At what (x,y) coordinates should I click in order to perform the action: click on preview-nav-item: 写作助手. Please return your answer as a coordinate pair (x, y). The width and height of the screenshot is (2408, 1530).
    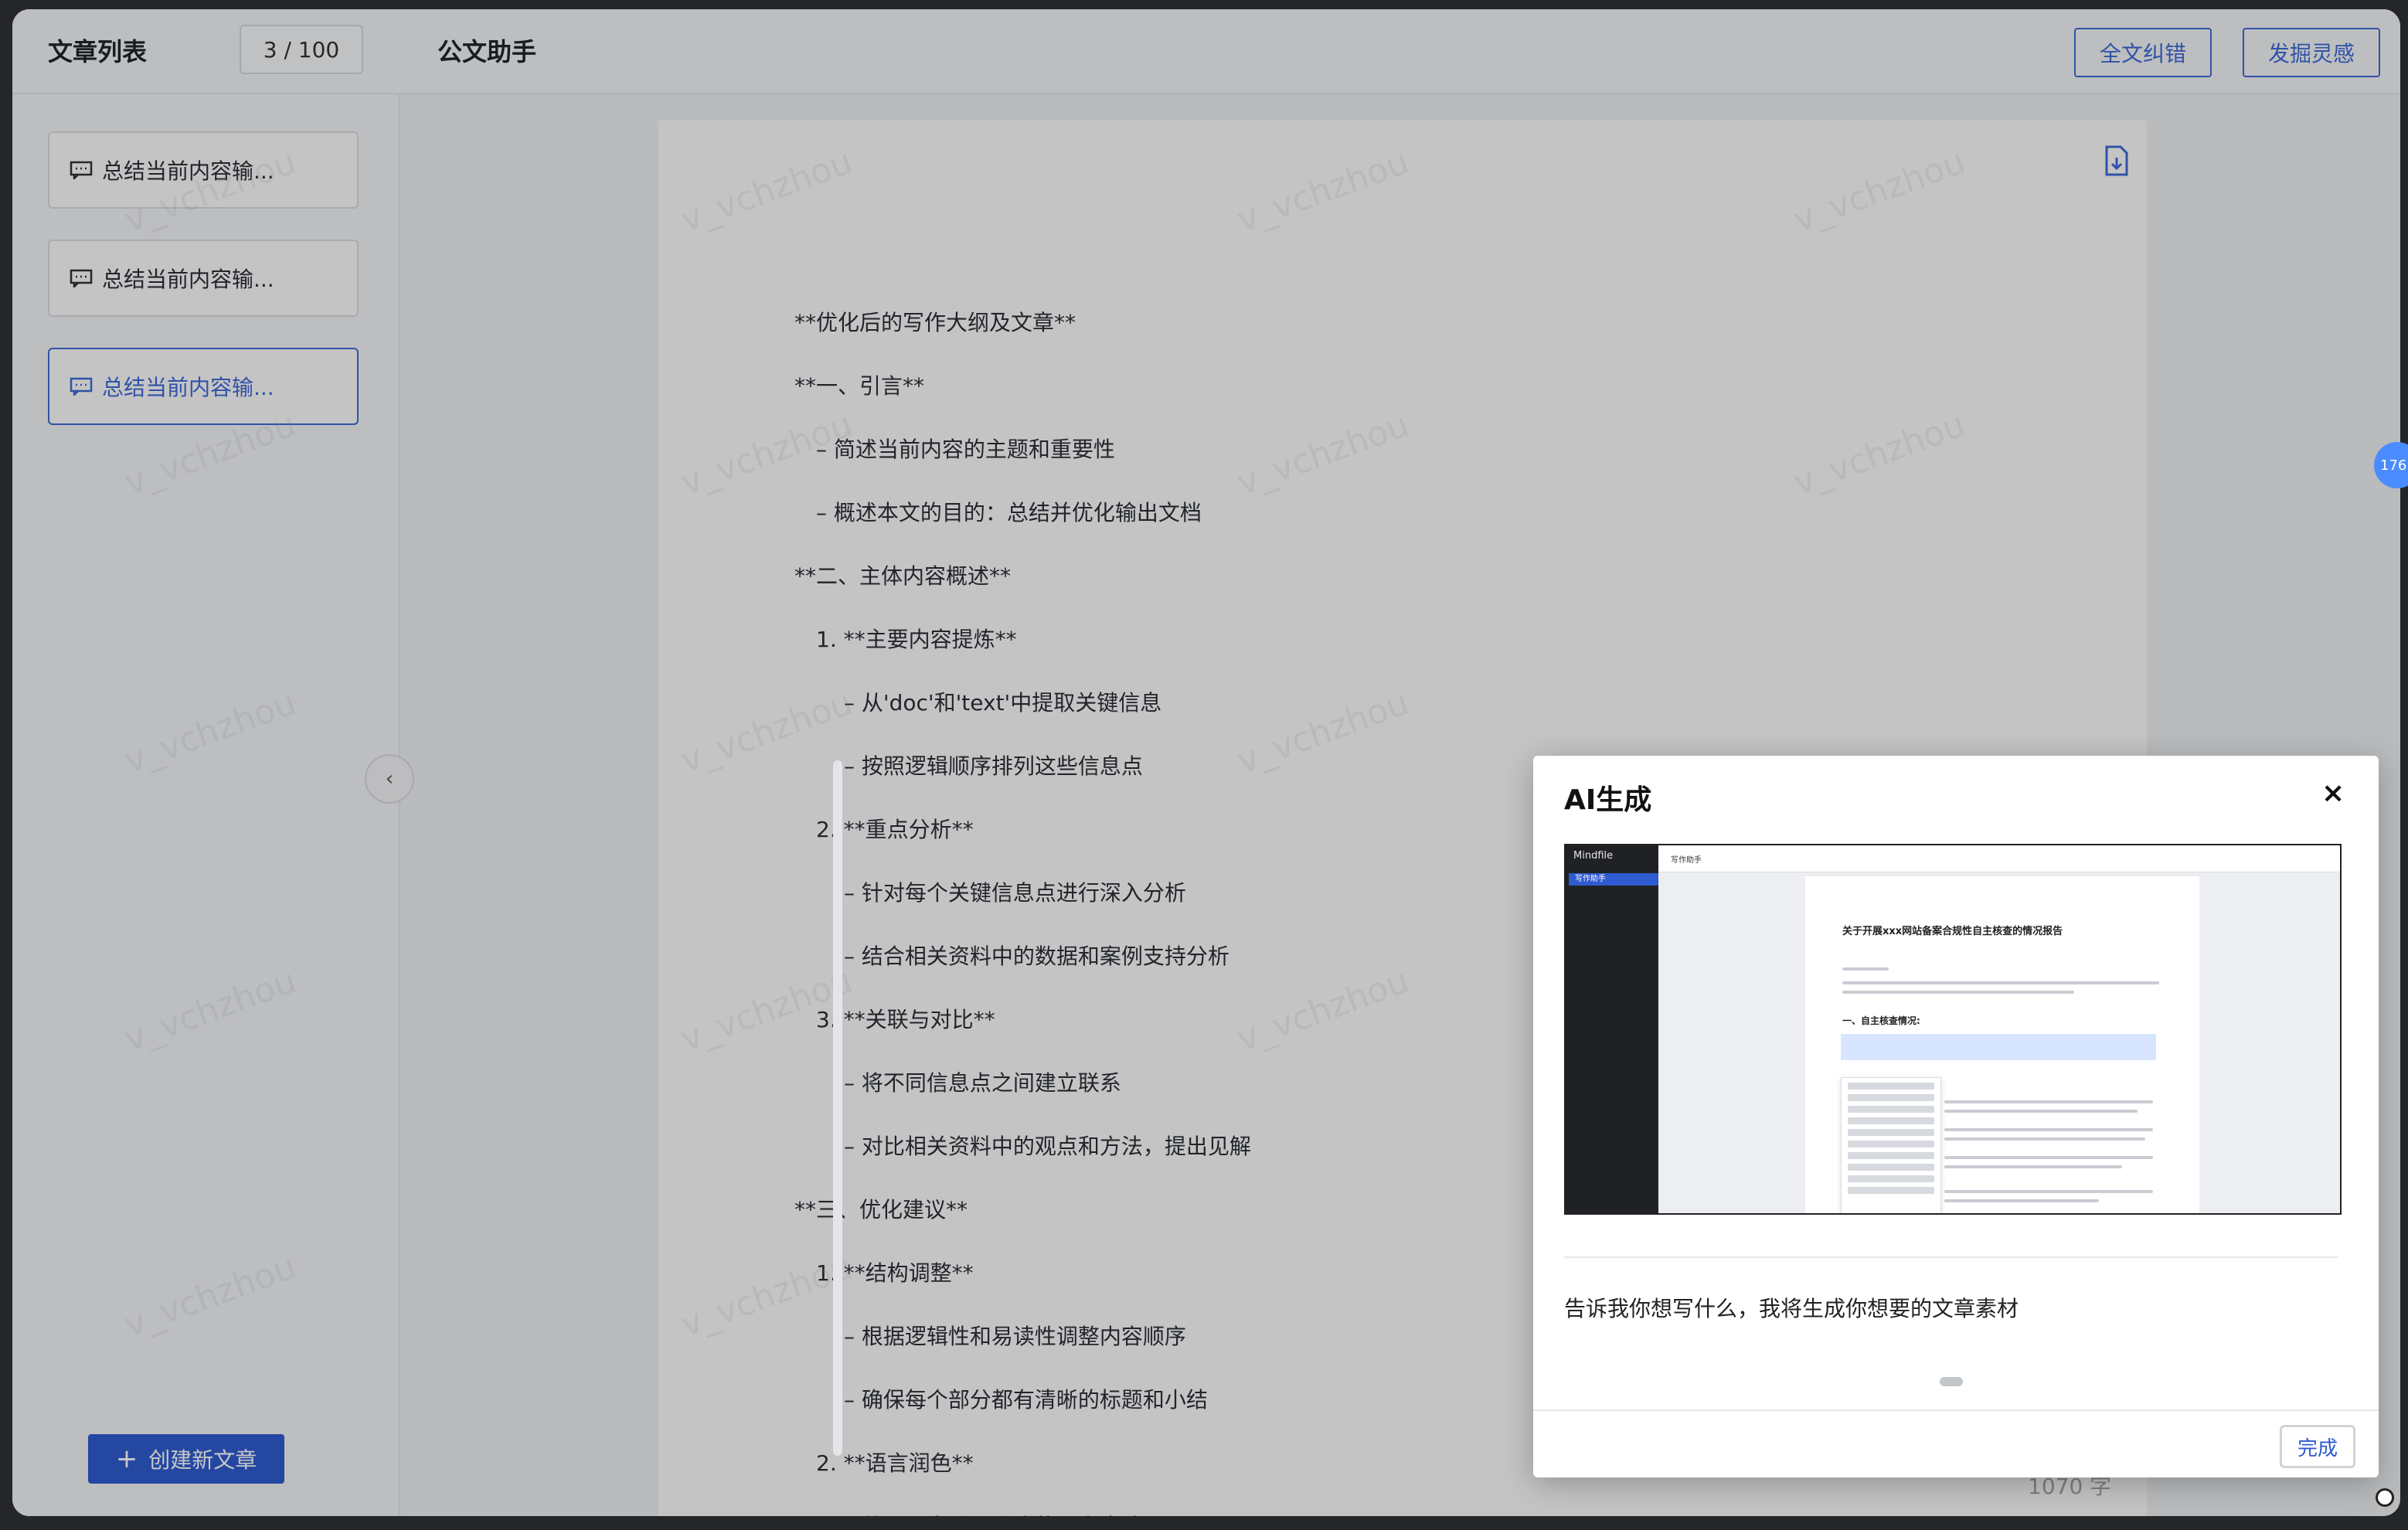
    Looking at the image, I should click on (1613, 879).